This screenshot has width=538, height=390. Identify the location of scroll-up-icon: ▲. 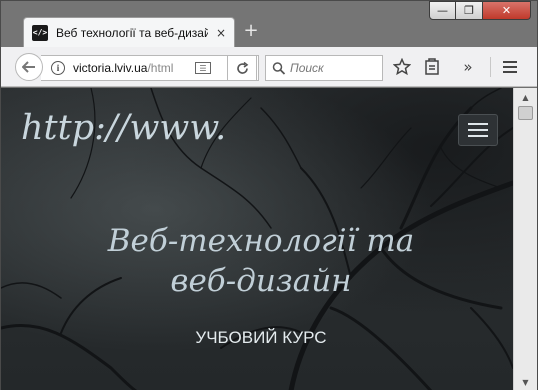
(525, 97).